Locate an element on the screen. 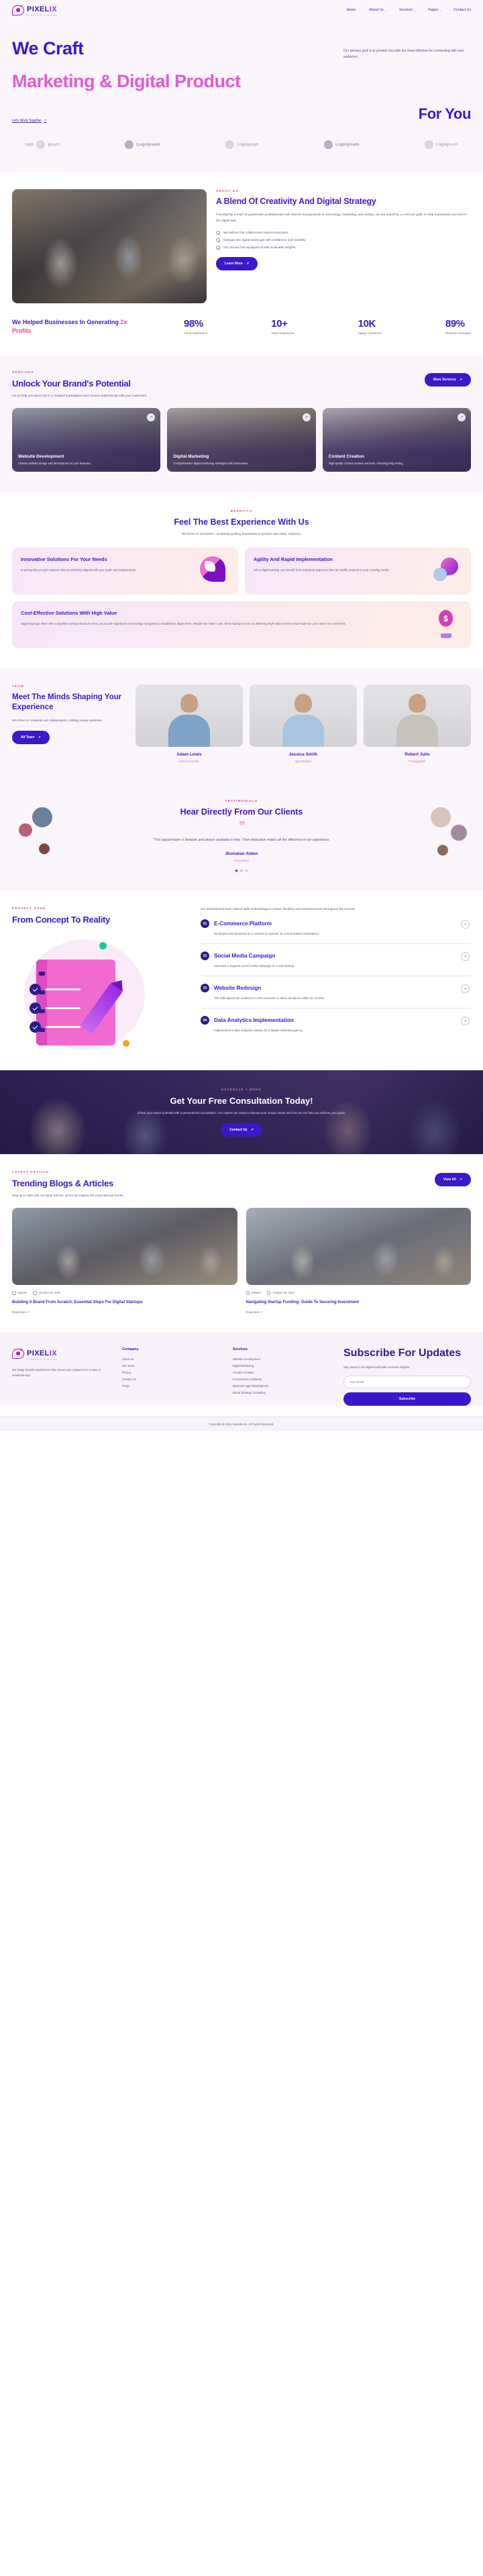 This screenshot has width=483, height=2576. logo-tagline: STARTUP DIGITAL is located at coordinates (42, 15).